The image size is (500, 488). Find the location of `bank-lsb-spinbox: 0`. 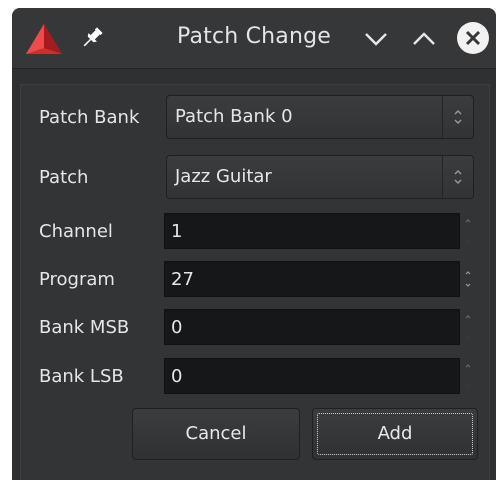

bank-lsb-spinbox: 0 is located at coordinates (312, 376).